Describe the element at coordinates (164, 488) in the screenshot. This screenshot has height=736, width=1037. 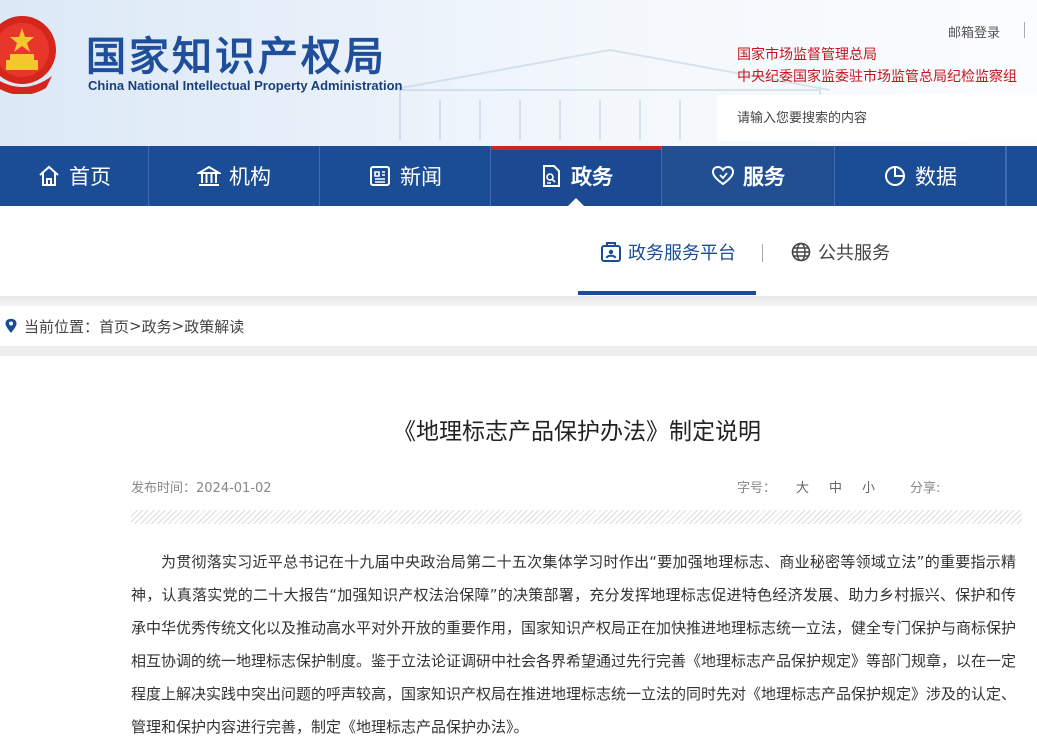
I see `publish-label: 发布时间：` at that location.